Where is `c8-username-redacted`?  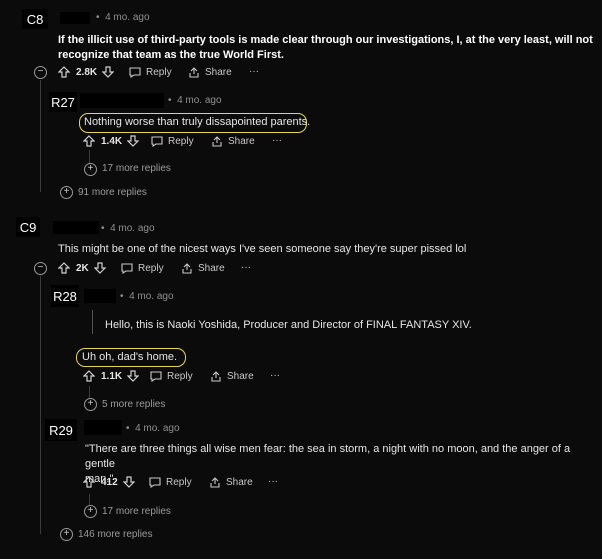 c8-username-redacted is located at coordinates (75, 18).